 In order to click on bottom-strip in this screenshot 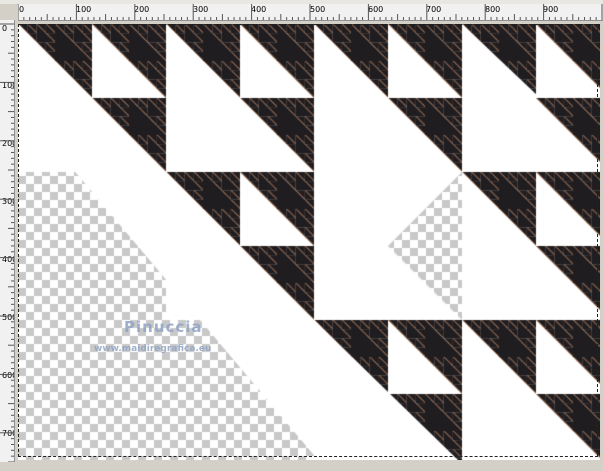, I will do `click(301, 466)`.